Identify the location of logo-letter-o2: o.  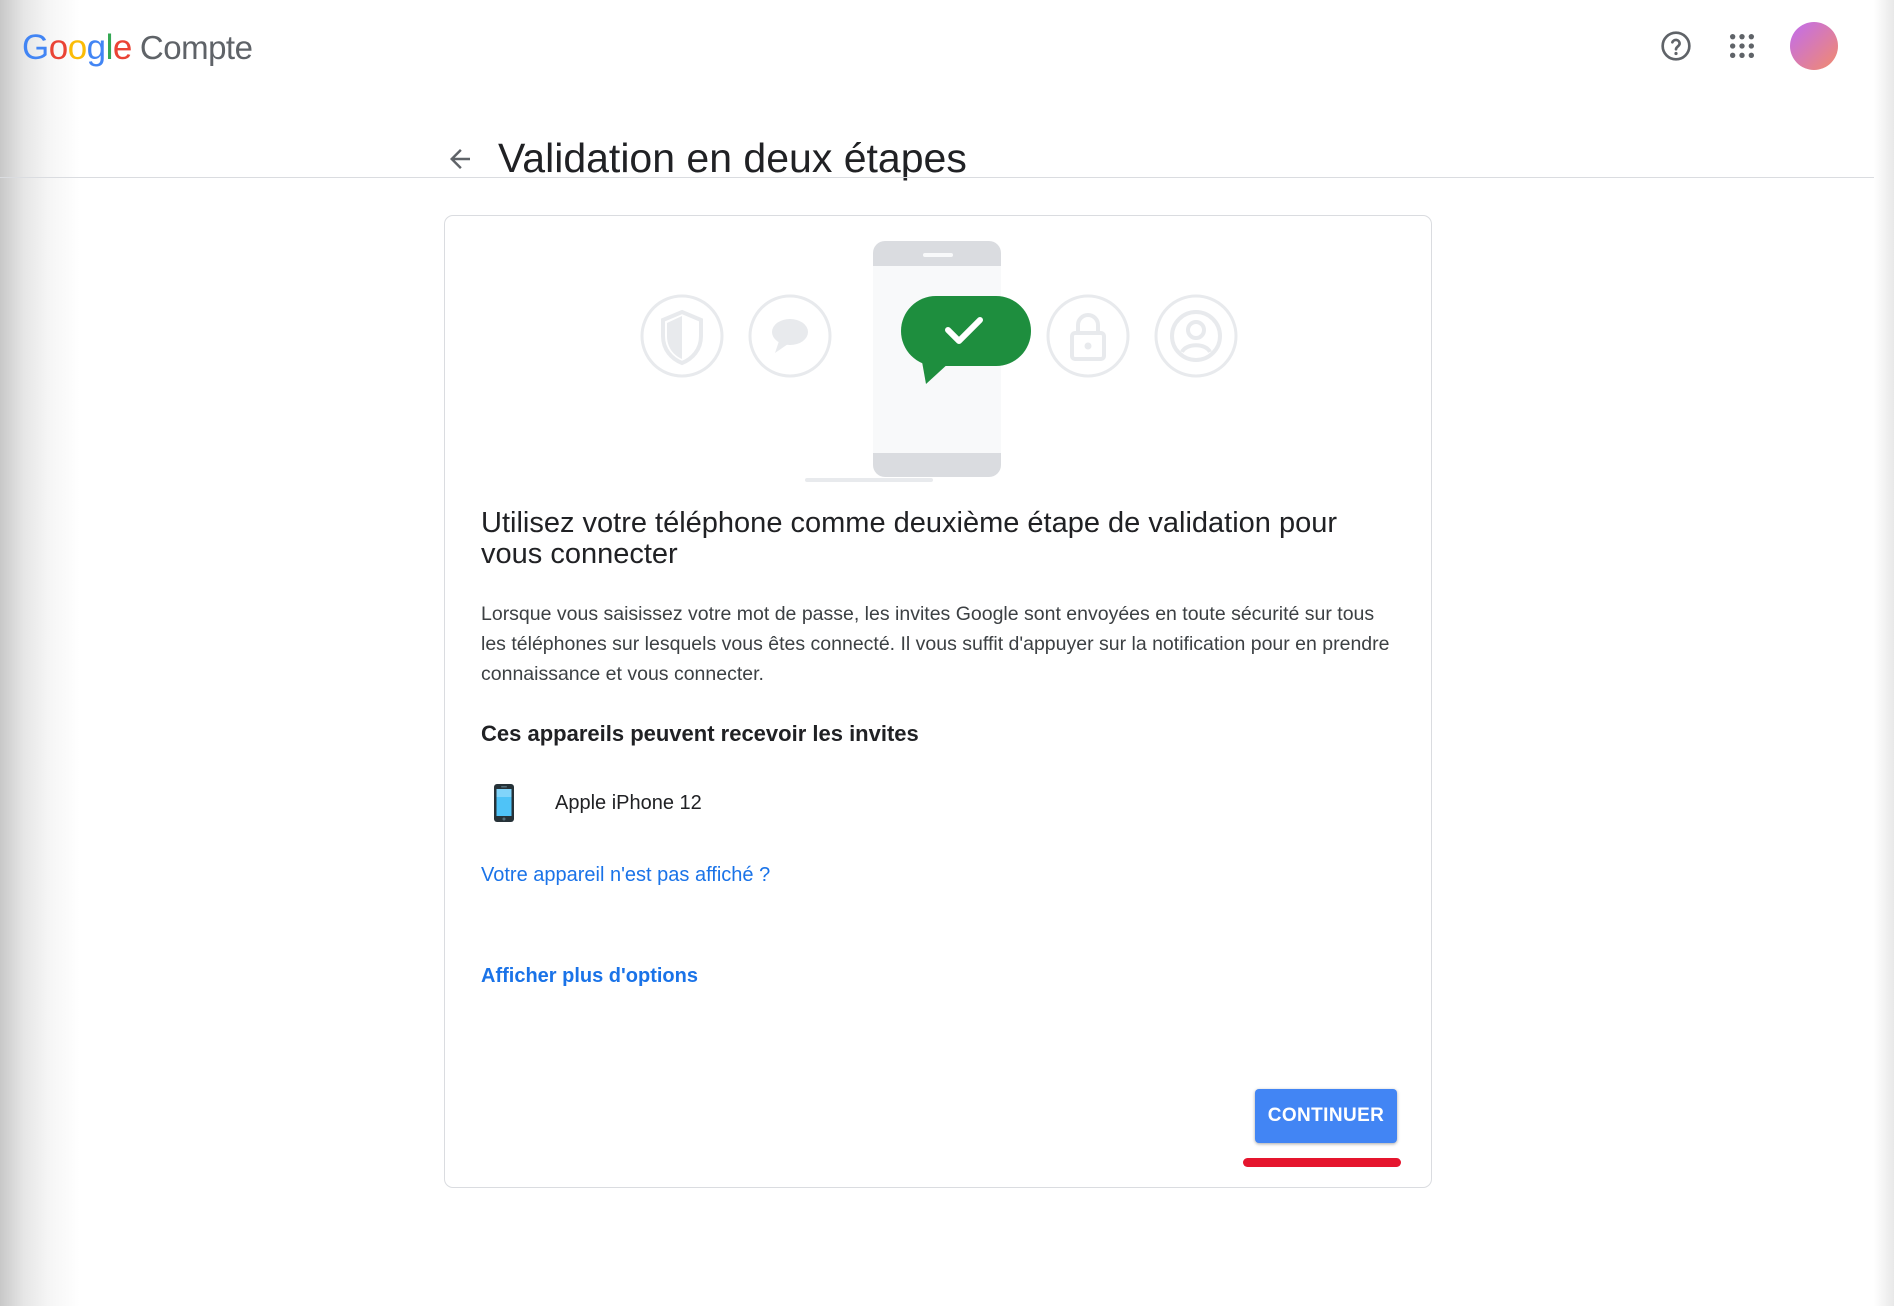
(77, 47).